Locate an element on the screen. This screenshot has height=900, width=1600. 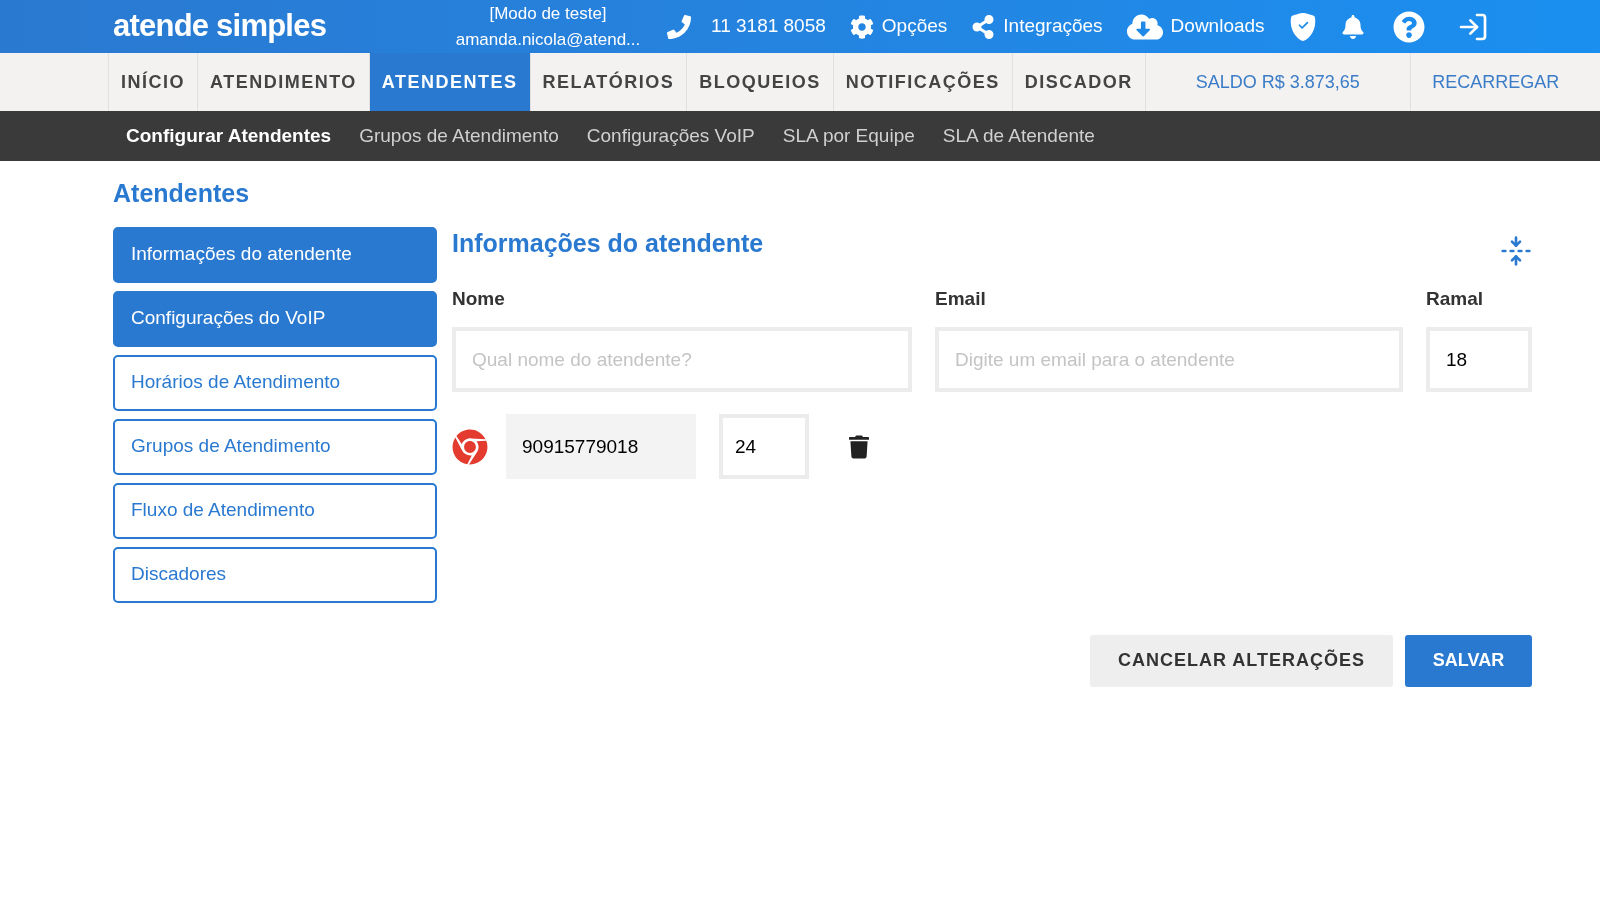
shield-icon is located at coordinates (1302, 26).